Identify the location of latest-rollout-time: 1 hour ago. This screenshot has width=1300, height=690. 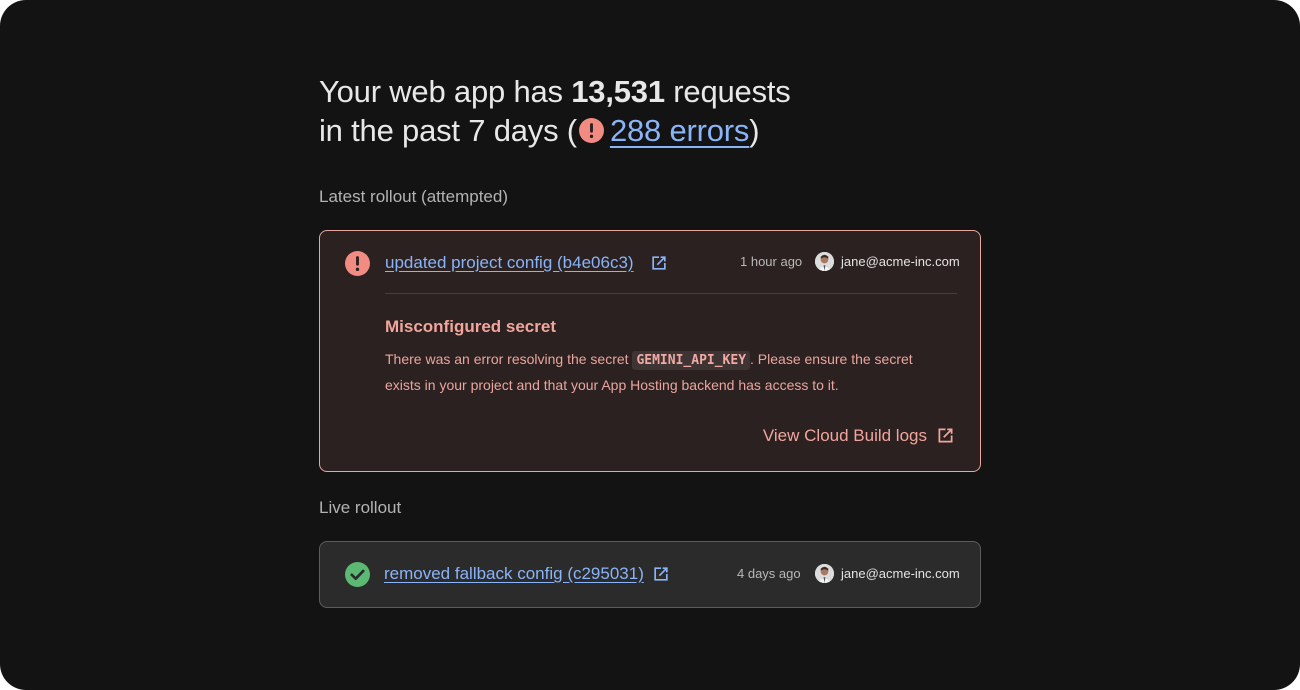
(771, 261).